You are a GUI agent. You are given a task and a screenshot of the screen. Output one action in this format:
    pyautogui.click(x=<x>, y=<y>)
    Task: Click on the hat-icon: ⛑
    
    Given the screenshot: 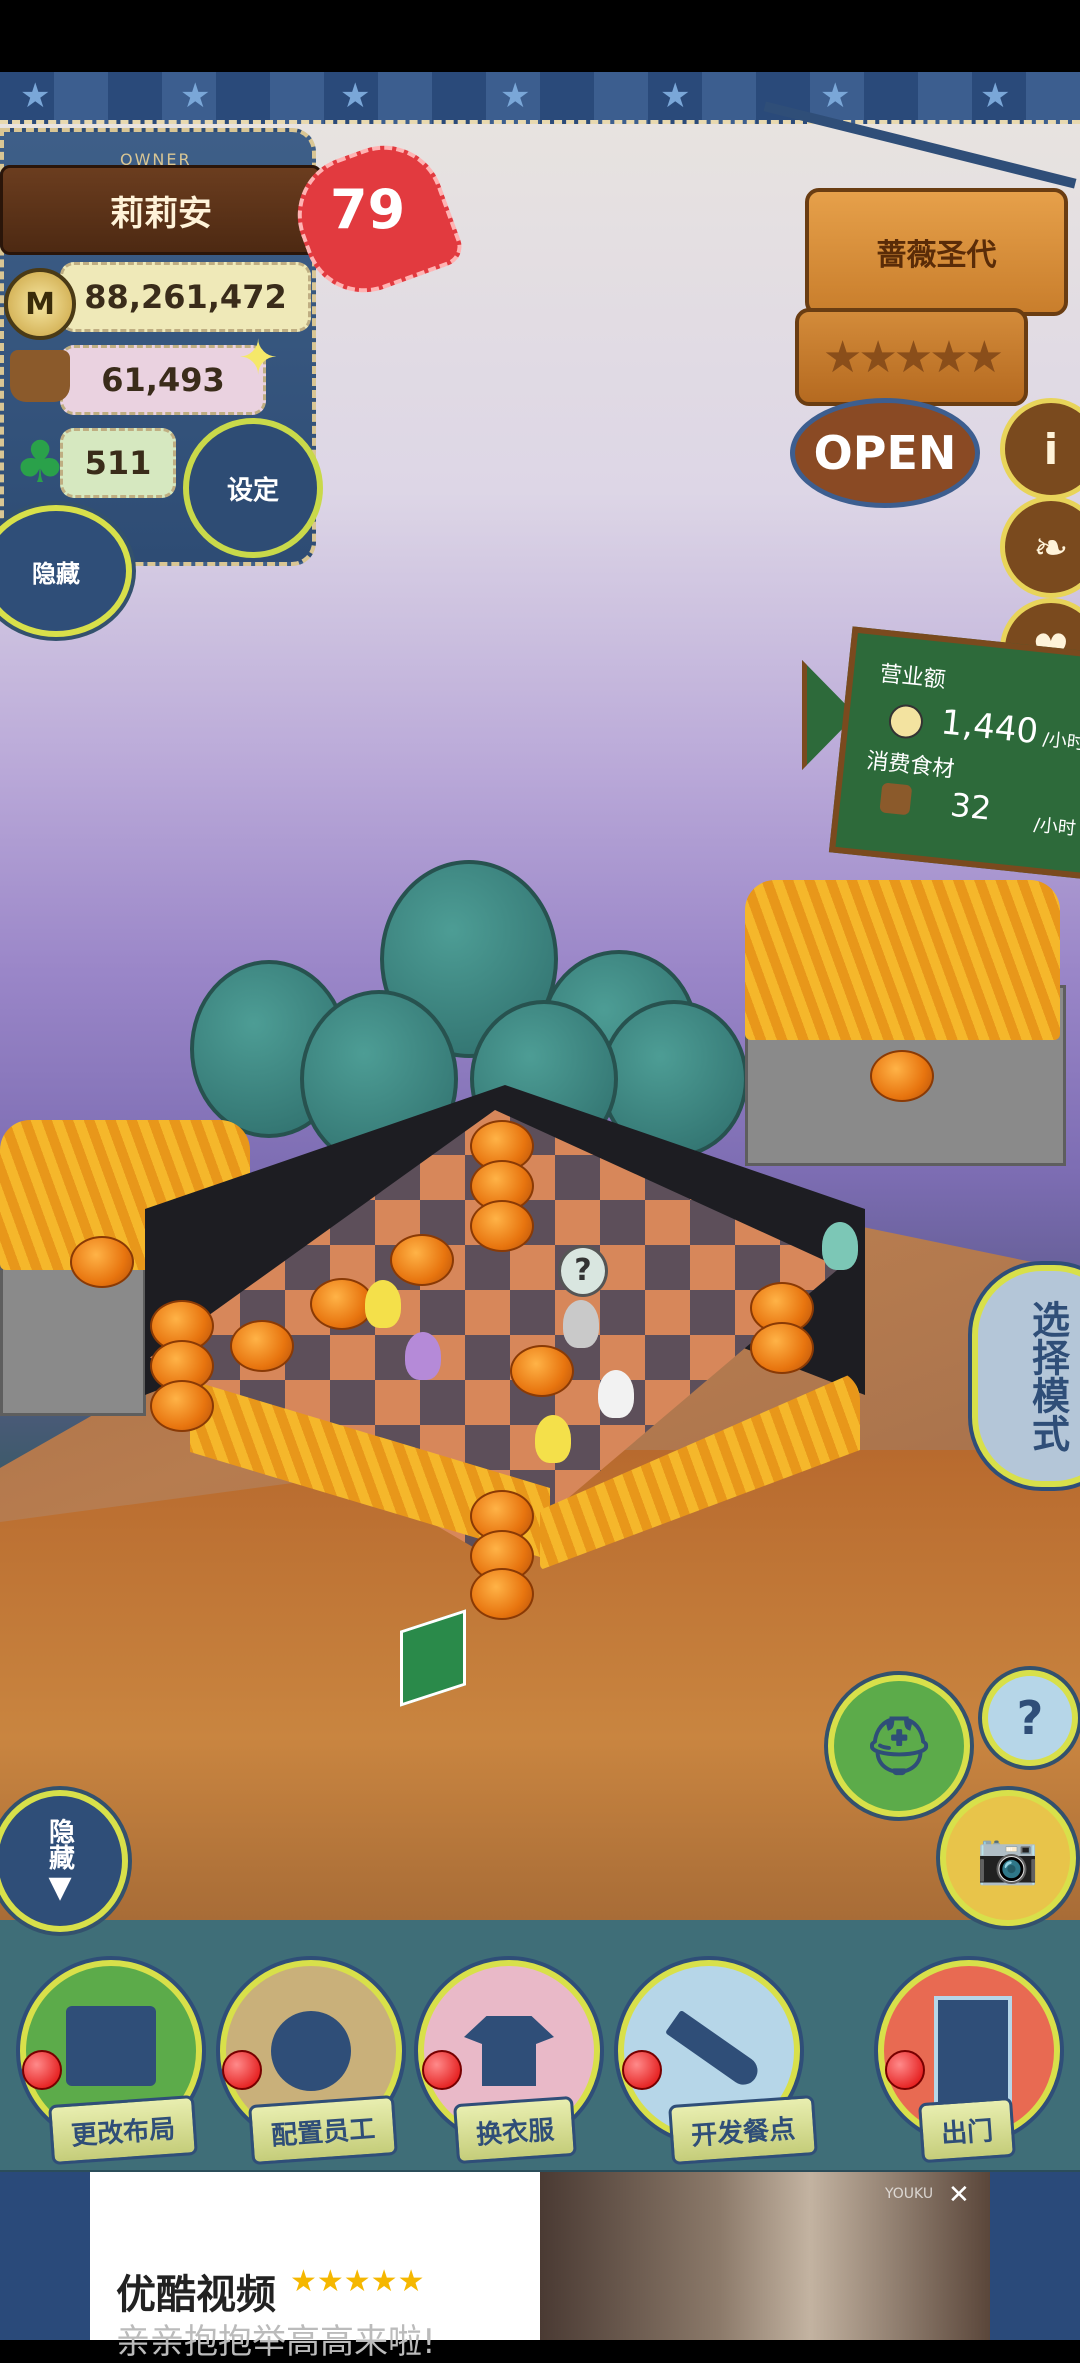 What is the action you would take?
    pyautogui.click(x=899, y=1746)
    